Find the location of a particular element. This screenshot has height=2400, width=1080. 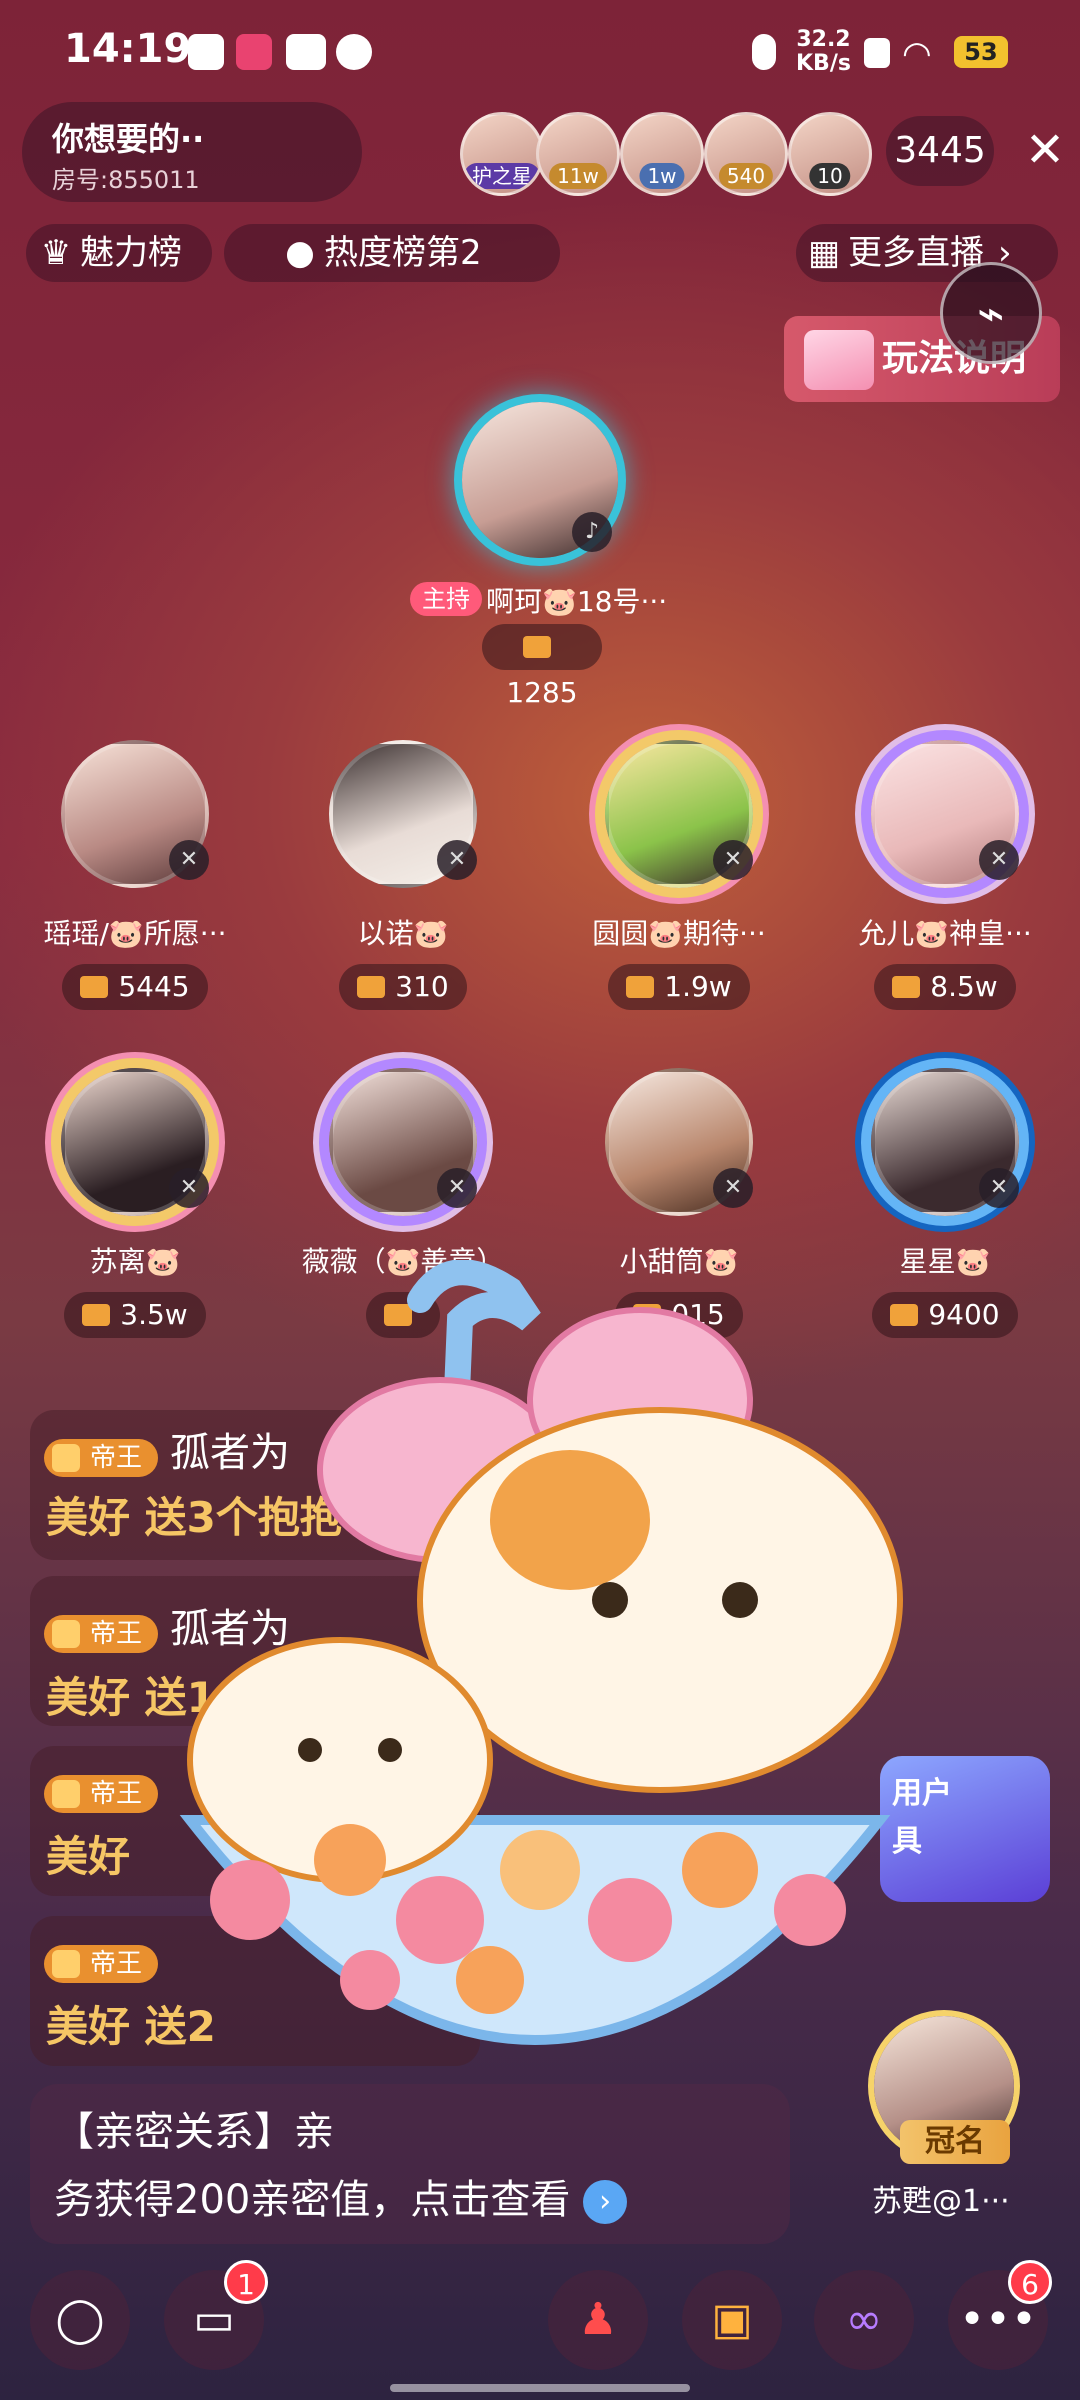

home-indicator is located at coordinates (540, 2388).